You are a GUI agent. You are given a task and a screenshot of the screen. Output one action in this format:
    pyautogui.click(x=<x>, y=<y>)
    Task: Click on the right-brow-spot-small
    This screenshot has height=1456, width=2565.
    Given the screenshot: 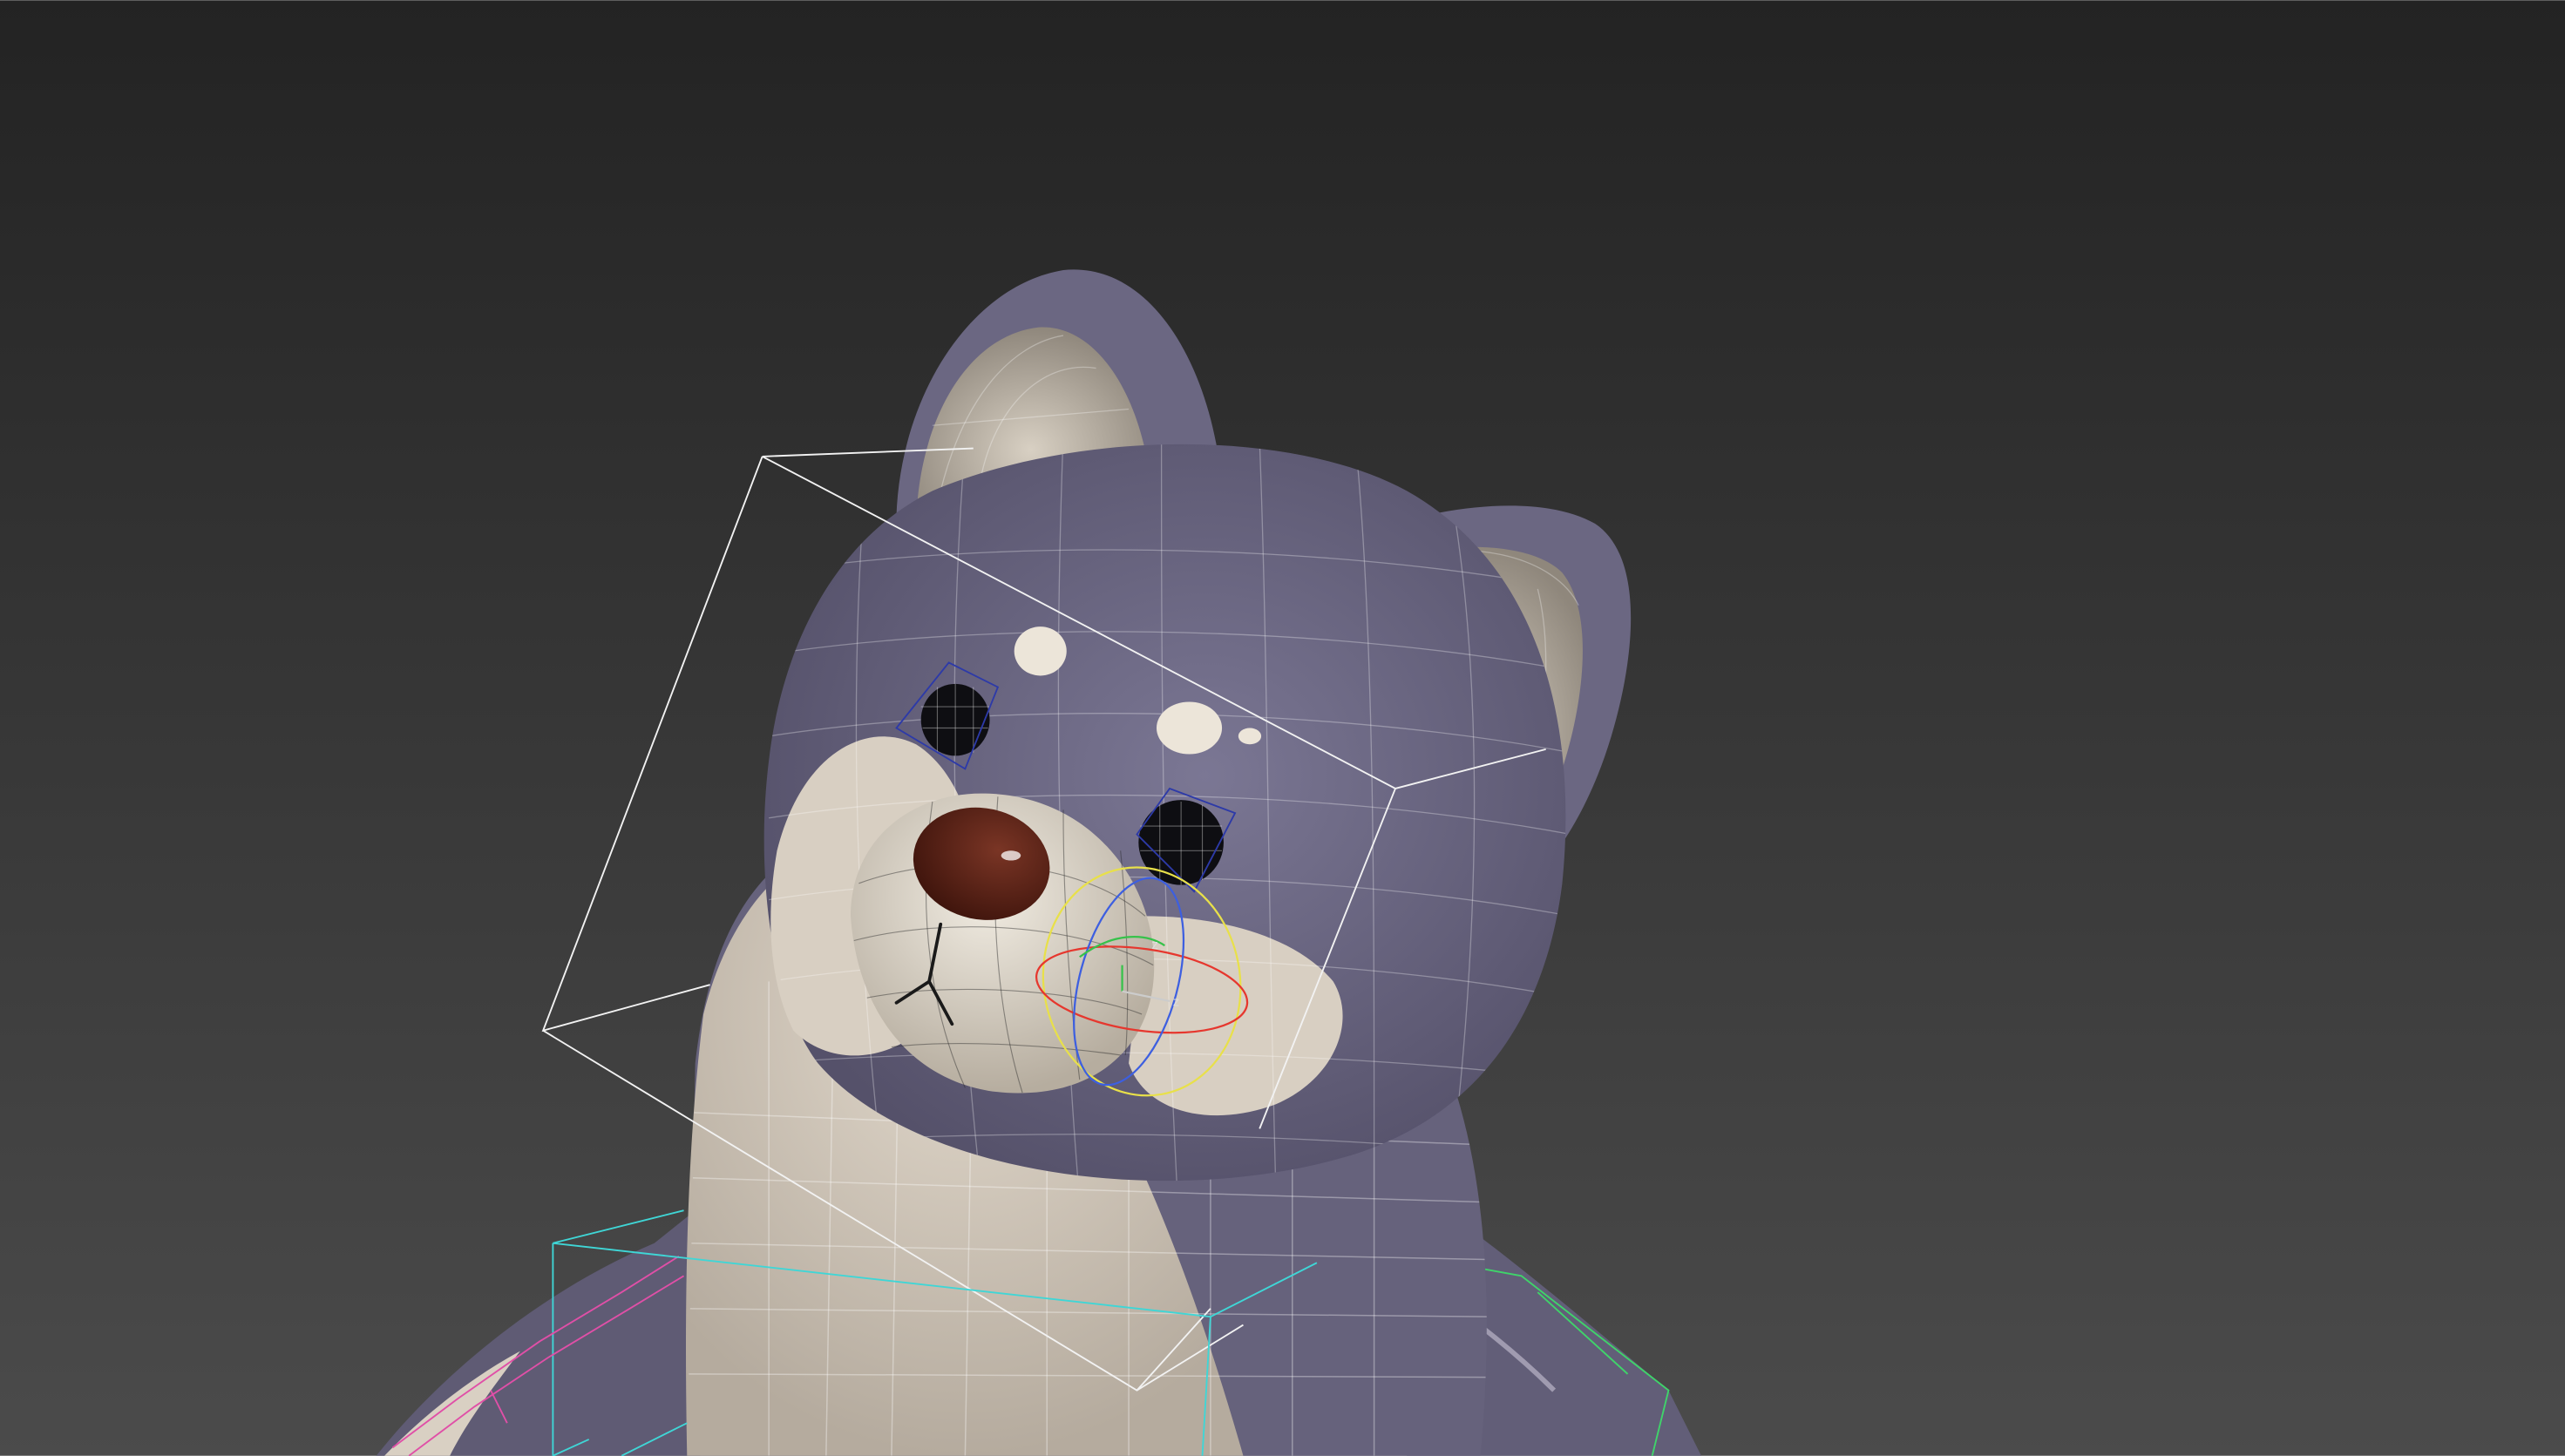 What is the action you would take?
    pyautogui.click(x=1250, y=736)
    